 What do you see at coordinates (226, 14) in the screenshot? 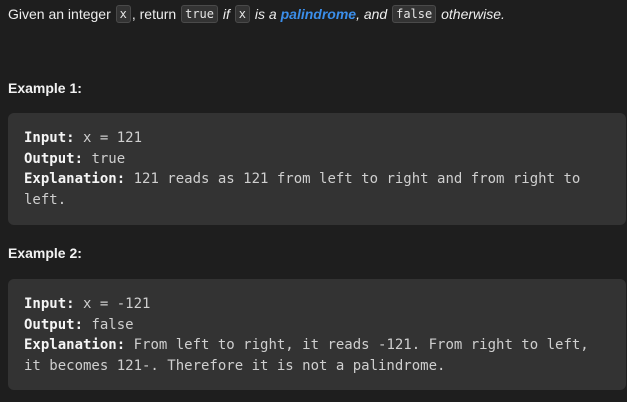
I see `statement-text-3: if` at bounding box center [226, 14].